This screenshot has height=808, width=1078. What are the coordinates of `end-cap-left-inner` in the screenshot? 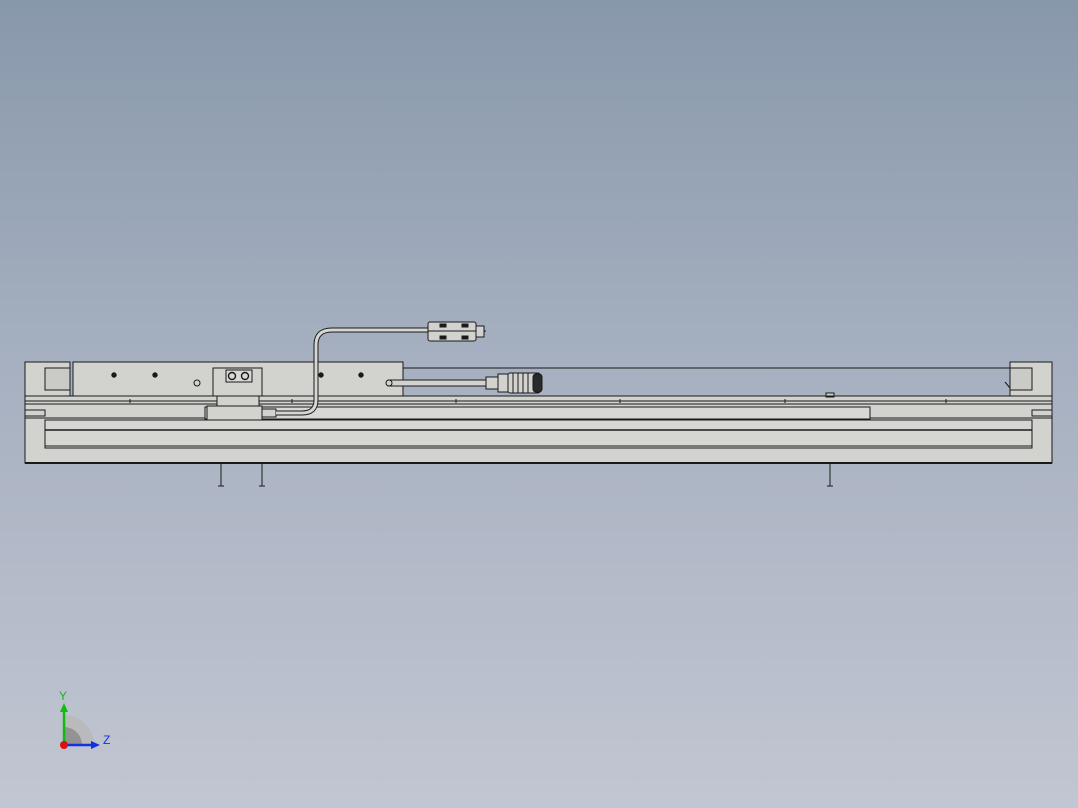 It's located at (57, 379).